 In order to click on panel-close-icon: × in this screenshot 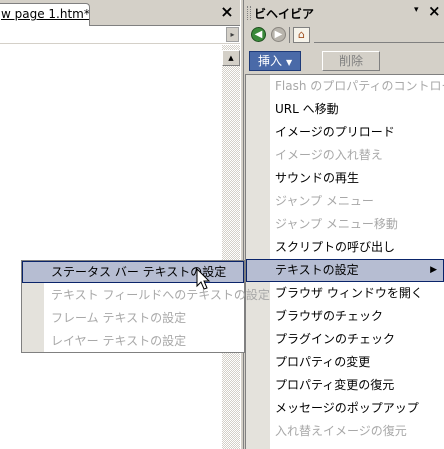, I will do `click(434, 11)`.